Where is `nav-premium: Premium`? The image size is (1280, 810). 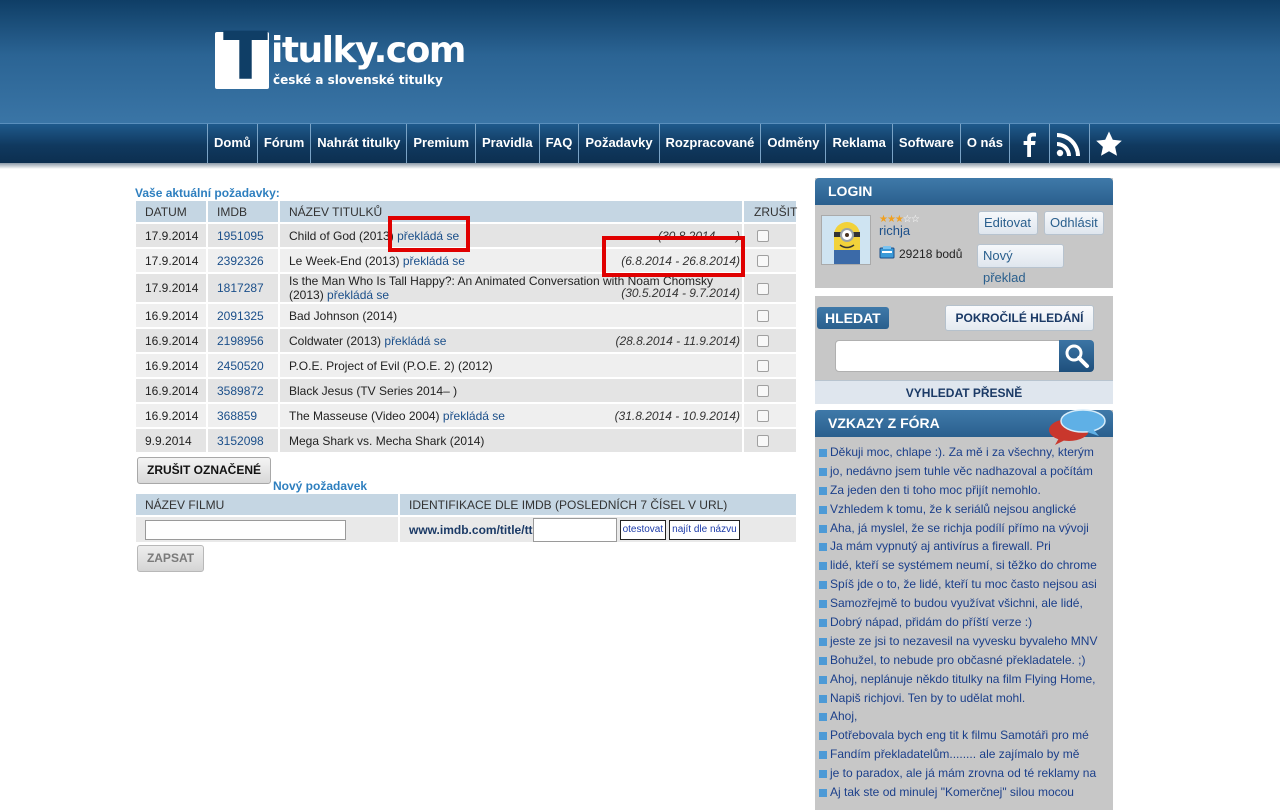 nav-premium: Premium is located at coordinates (440, 144).